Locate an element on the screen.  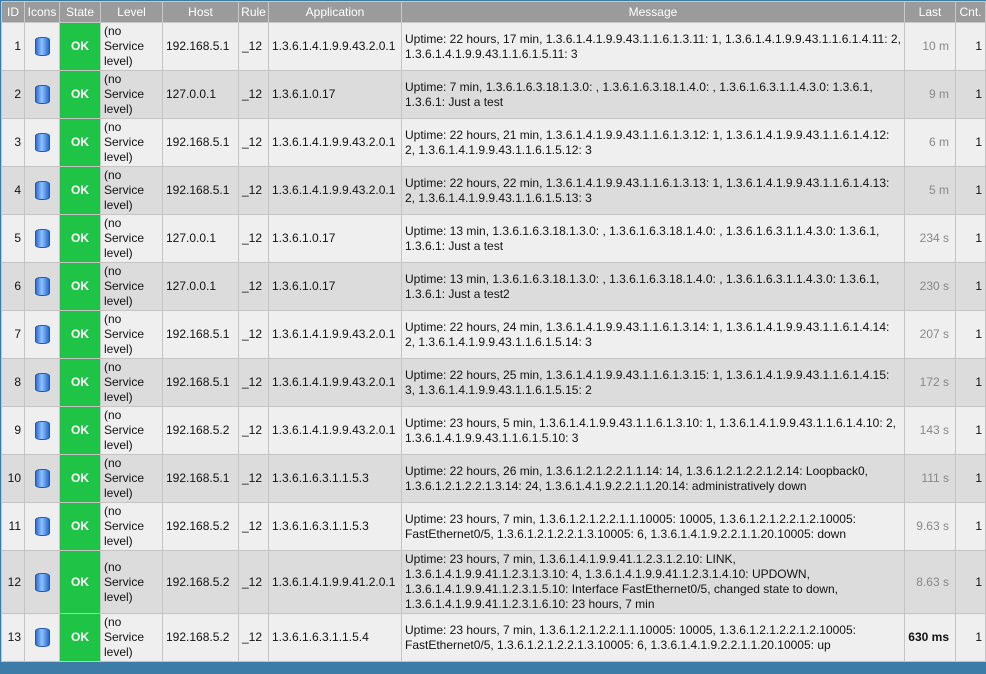
column-header-id: ID is located at coordinates (13, 12).